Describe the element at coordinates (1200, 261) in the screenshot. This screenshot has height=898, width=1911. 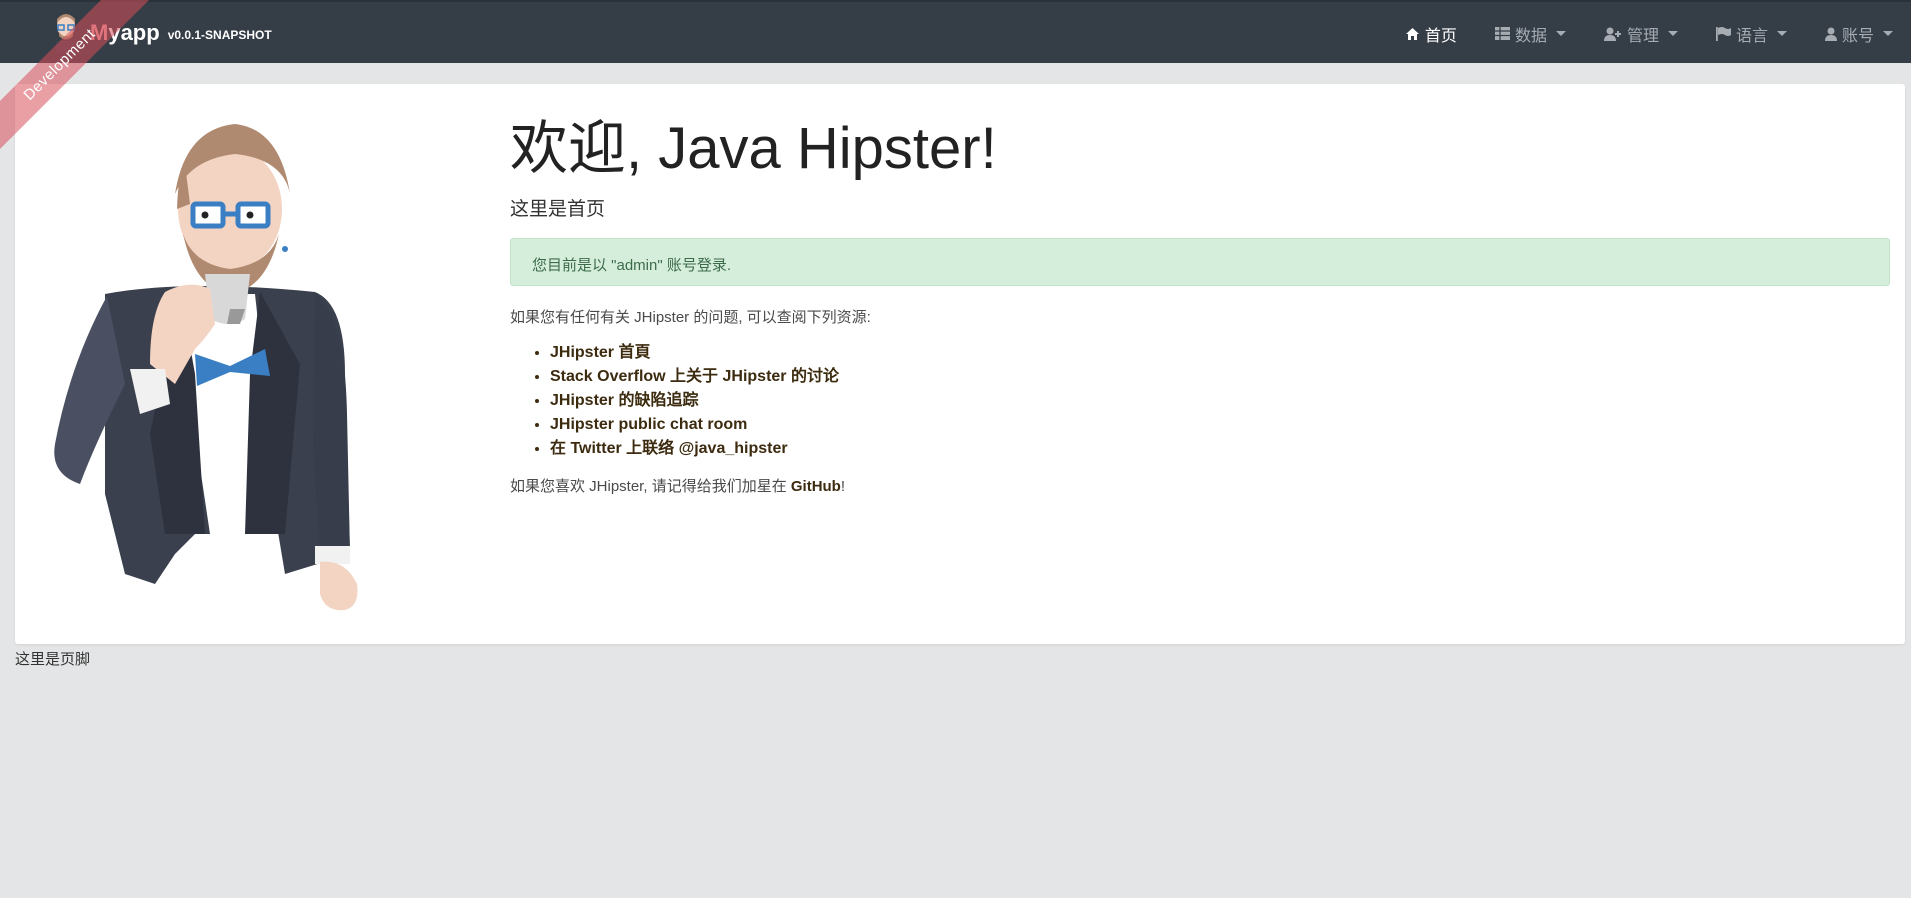
I see `login-status-alert: 您目前是以 "admin" 账号登录.` at that location.